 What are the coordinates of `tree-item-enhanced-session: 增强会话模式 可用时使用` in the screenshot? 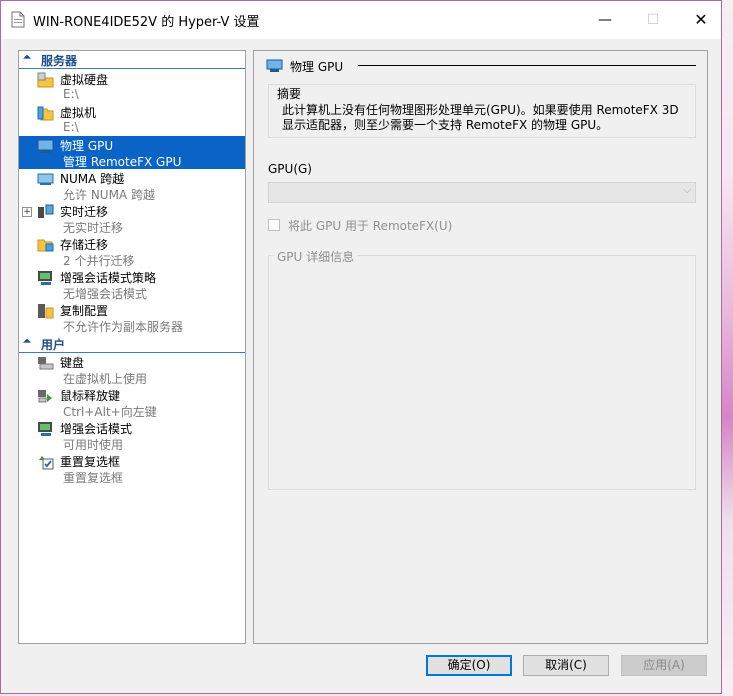 It's located at (132, 435).